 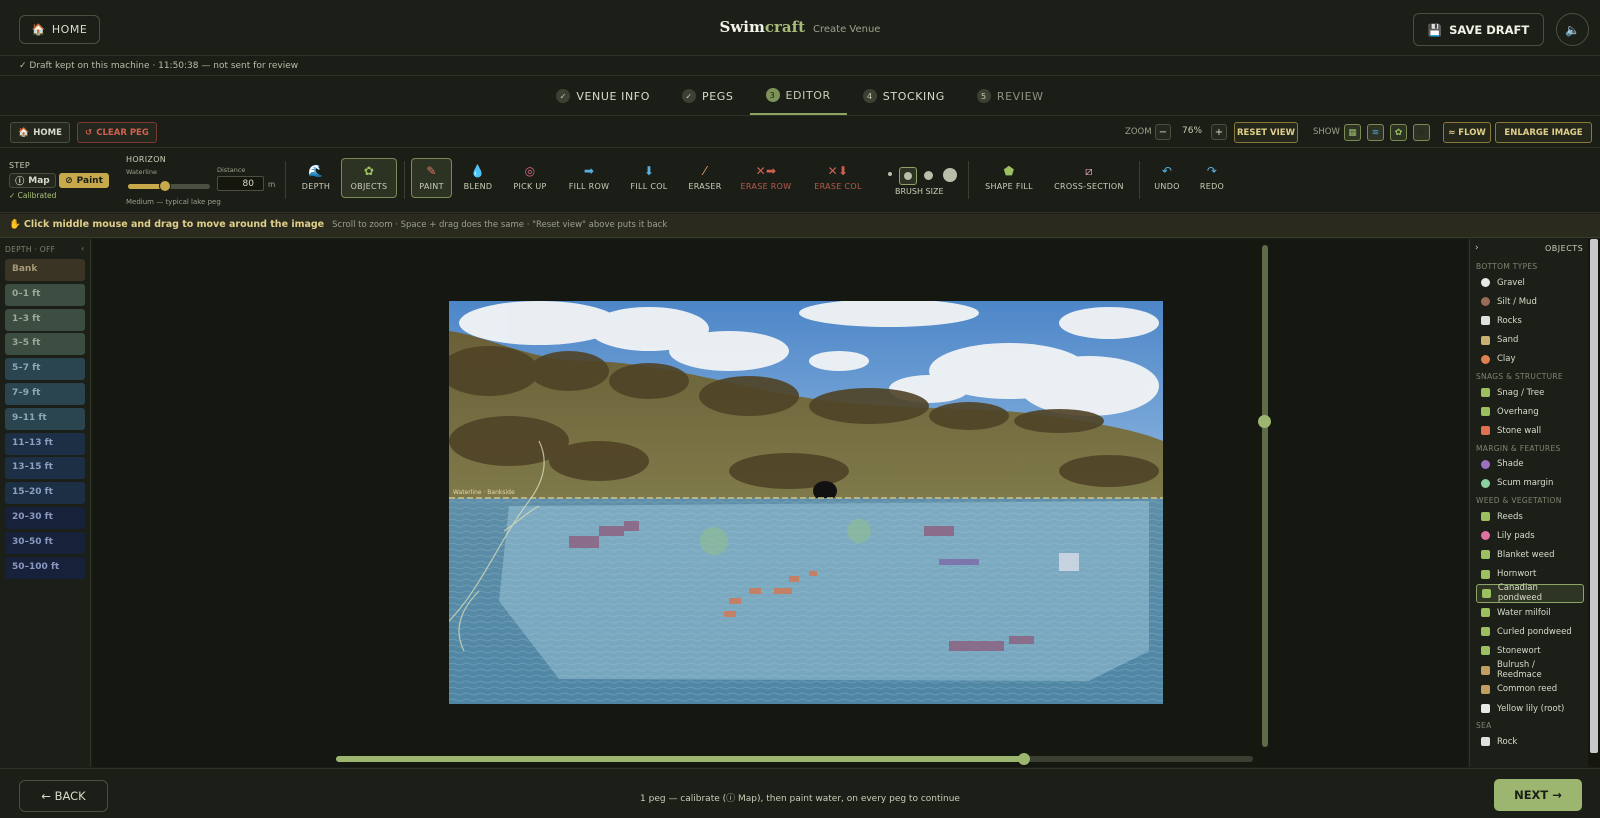 What do you see at coordinates (1478, 29) in the screenshot?
I see `save-draft-button: 💾 SAVE DRAFT` at bounding box center [1478, 29].